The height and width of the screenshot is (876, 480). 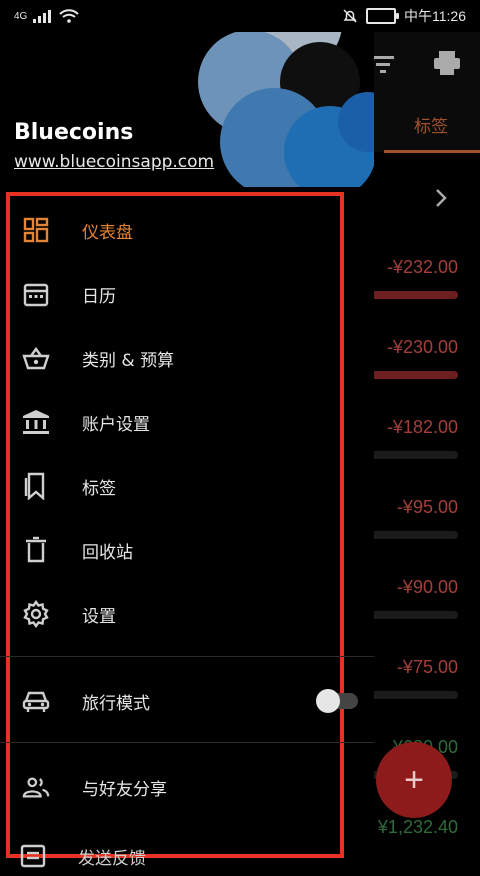 What do you see at coordinates (435, 16) in the screenshot?
I see `status-time: 中午11:26` at bounding box center [435, 16].